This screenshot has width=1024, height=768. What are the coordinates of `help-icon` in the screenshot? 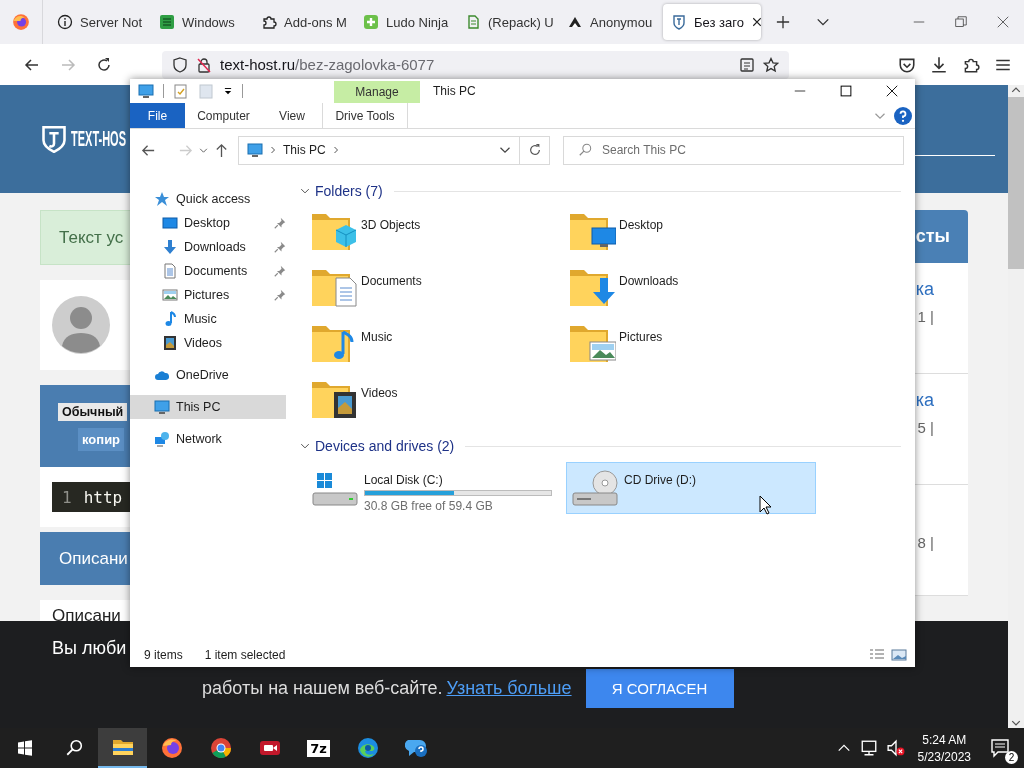 It's located at (903, 115).